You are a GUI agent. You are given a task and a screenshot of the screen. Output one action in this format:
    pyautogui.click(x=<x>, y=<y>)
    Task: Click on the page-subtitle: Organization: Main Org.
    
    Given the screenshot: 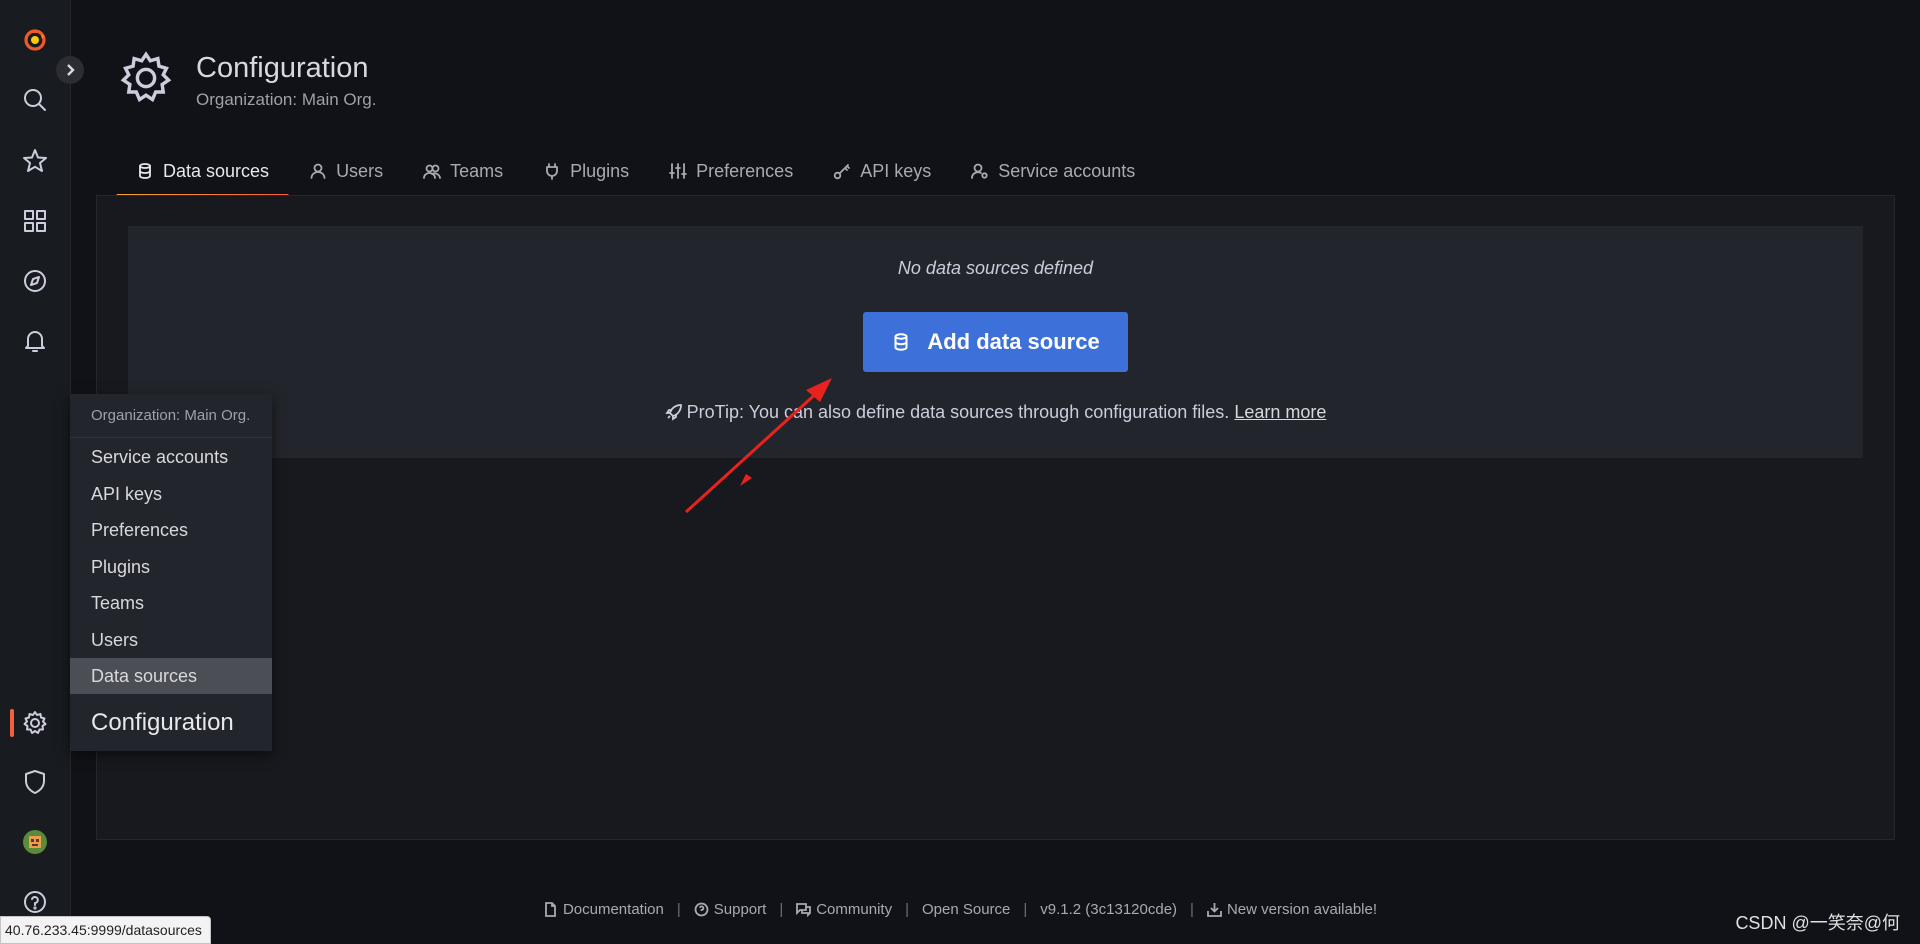 What is the action you would take?
    pyautogui.click(x=286, y=100)
    